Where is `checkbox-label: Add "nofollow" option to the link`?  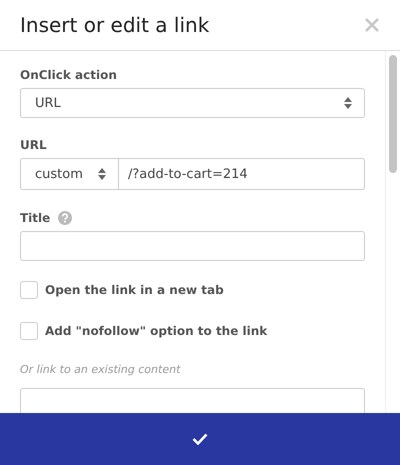 checkbox-label: Add "nofollow" option to the link is located at coordinates (156, 331).